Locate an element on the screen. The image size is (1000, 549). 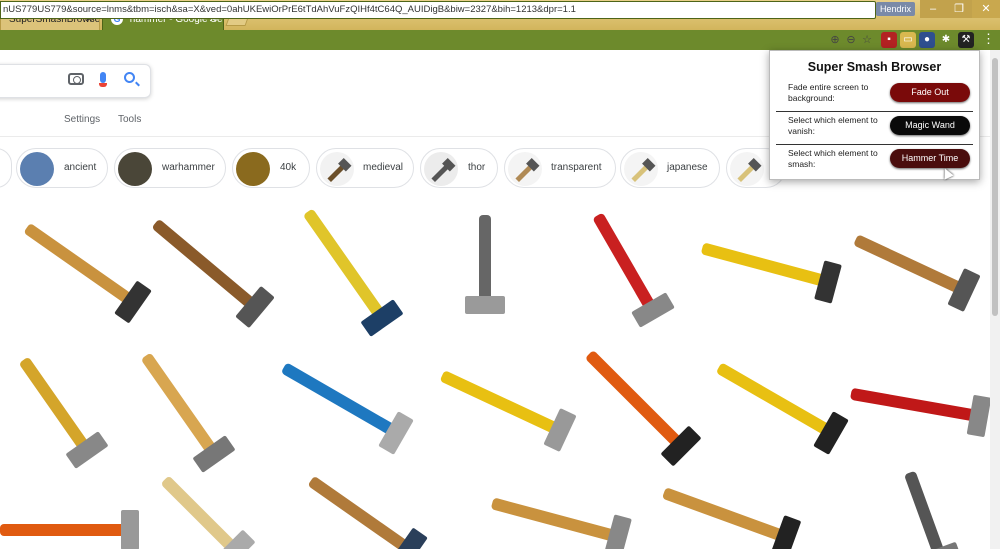
minimize-button: – is located at coordinates (933, 9).